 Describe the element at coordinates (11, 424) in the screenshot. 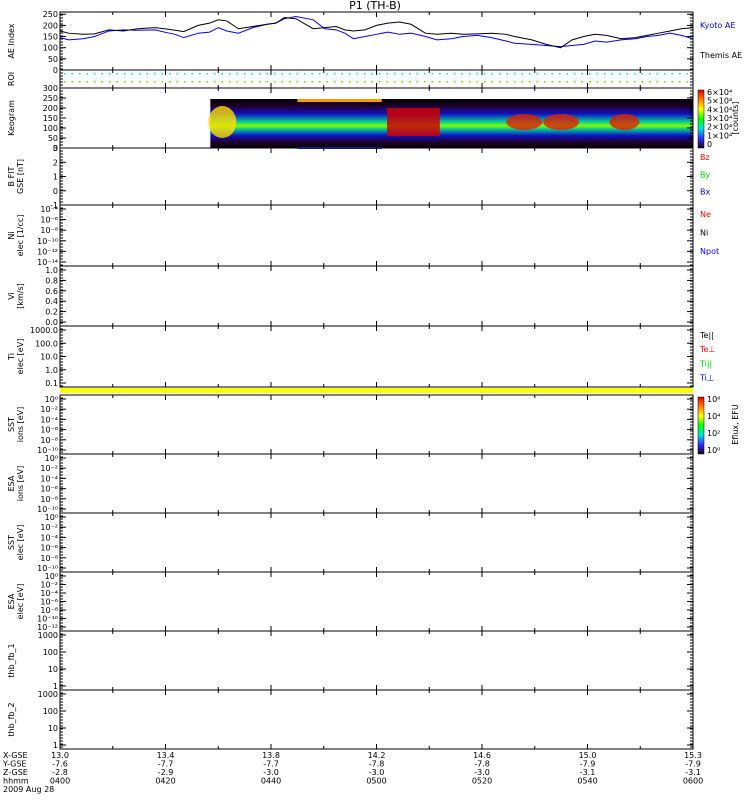

I see `y-axis-label-sst_i: SST` at that location.